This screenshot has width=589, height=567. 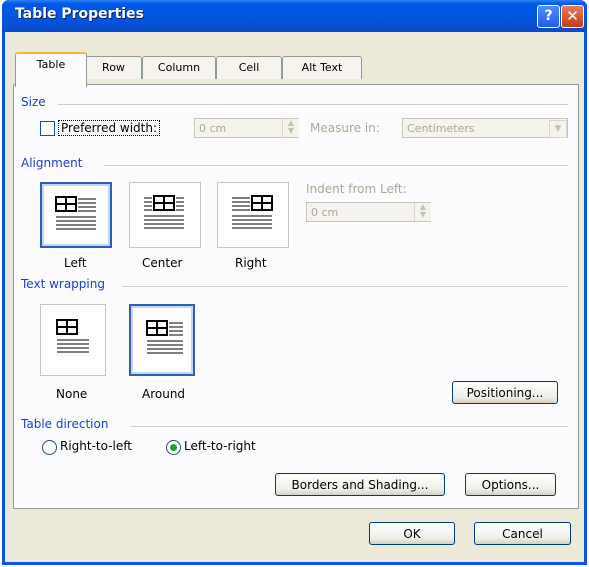 I want to click on align-left-icon, so click(x=75, y=213).